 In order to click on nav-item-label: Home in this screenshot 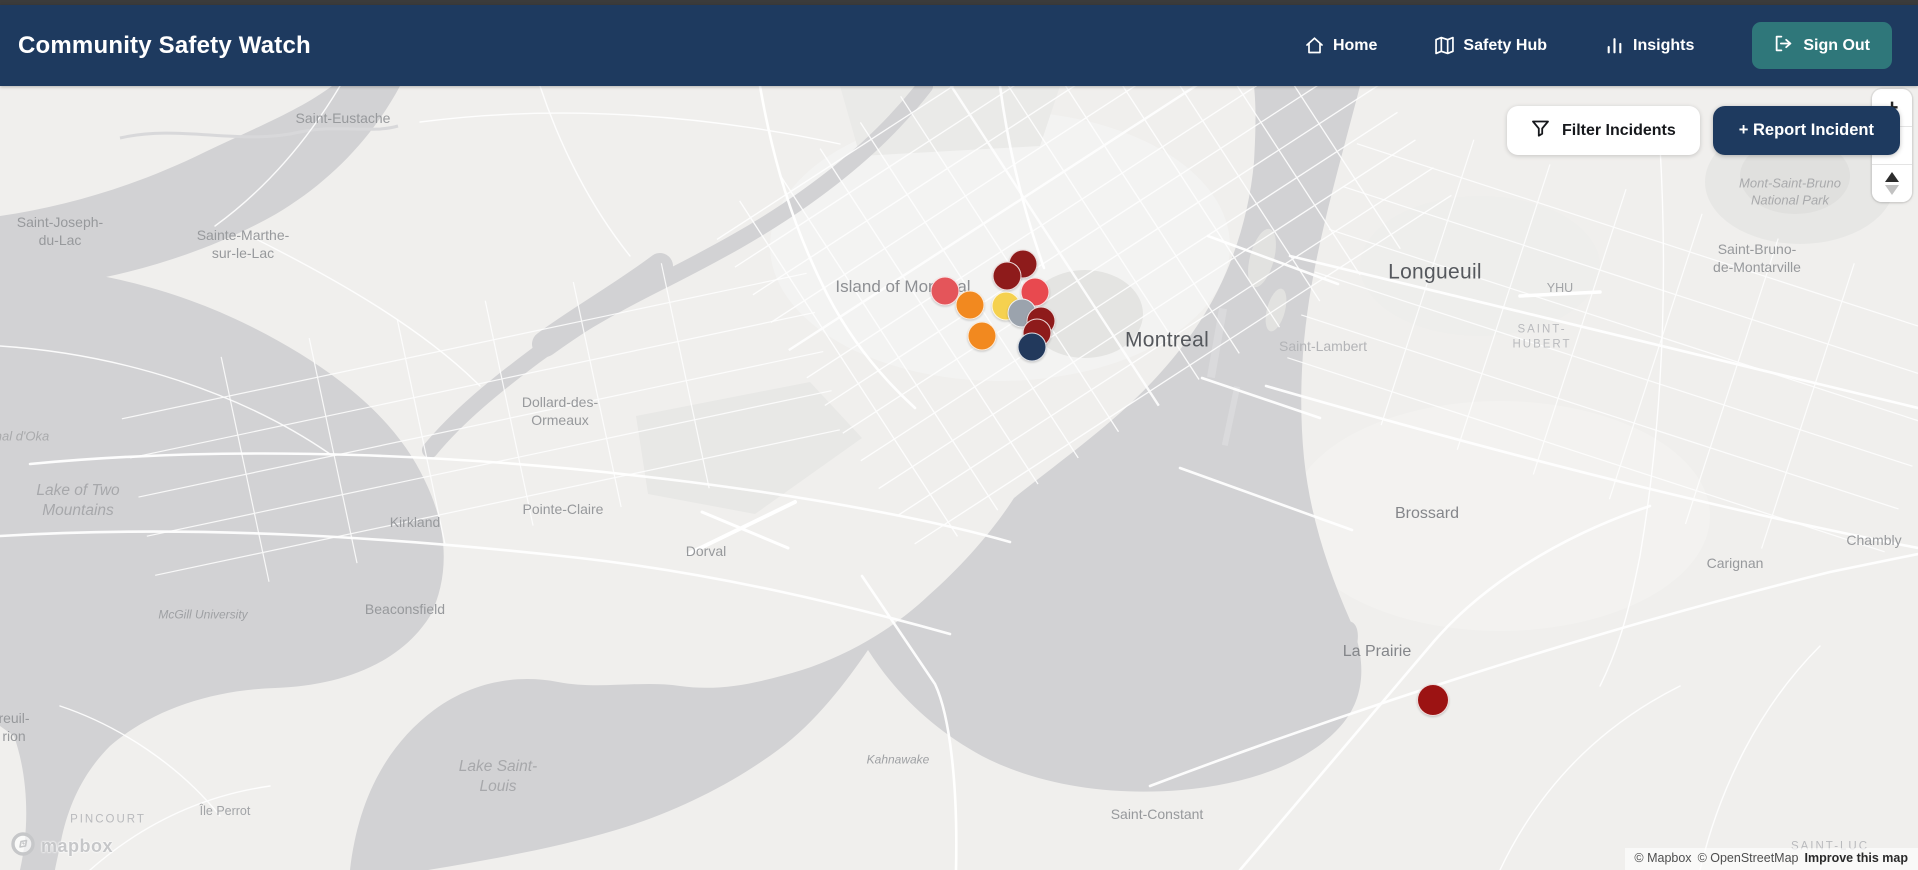, I will do `click(1355, 45)`.